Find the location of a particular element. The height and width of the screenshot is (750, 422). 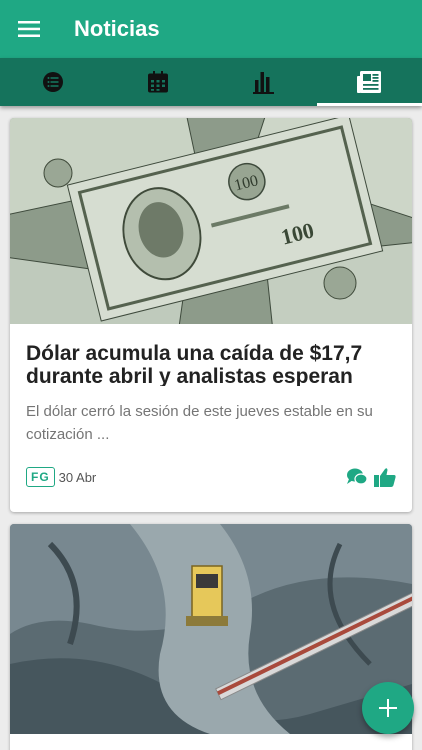

article-meta: FG 30 Abr is located at coordinates (211, 477).